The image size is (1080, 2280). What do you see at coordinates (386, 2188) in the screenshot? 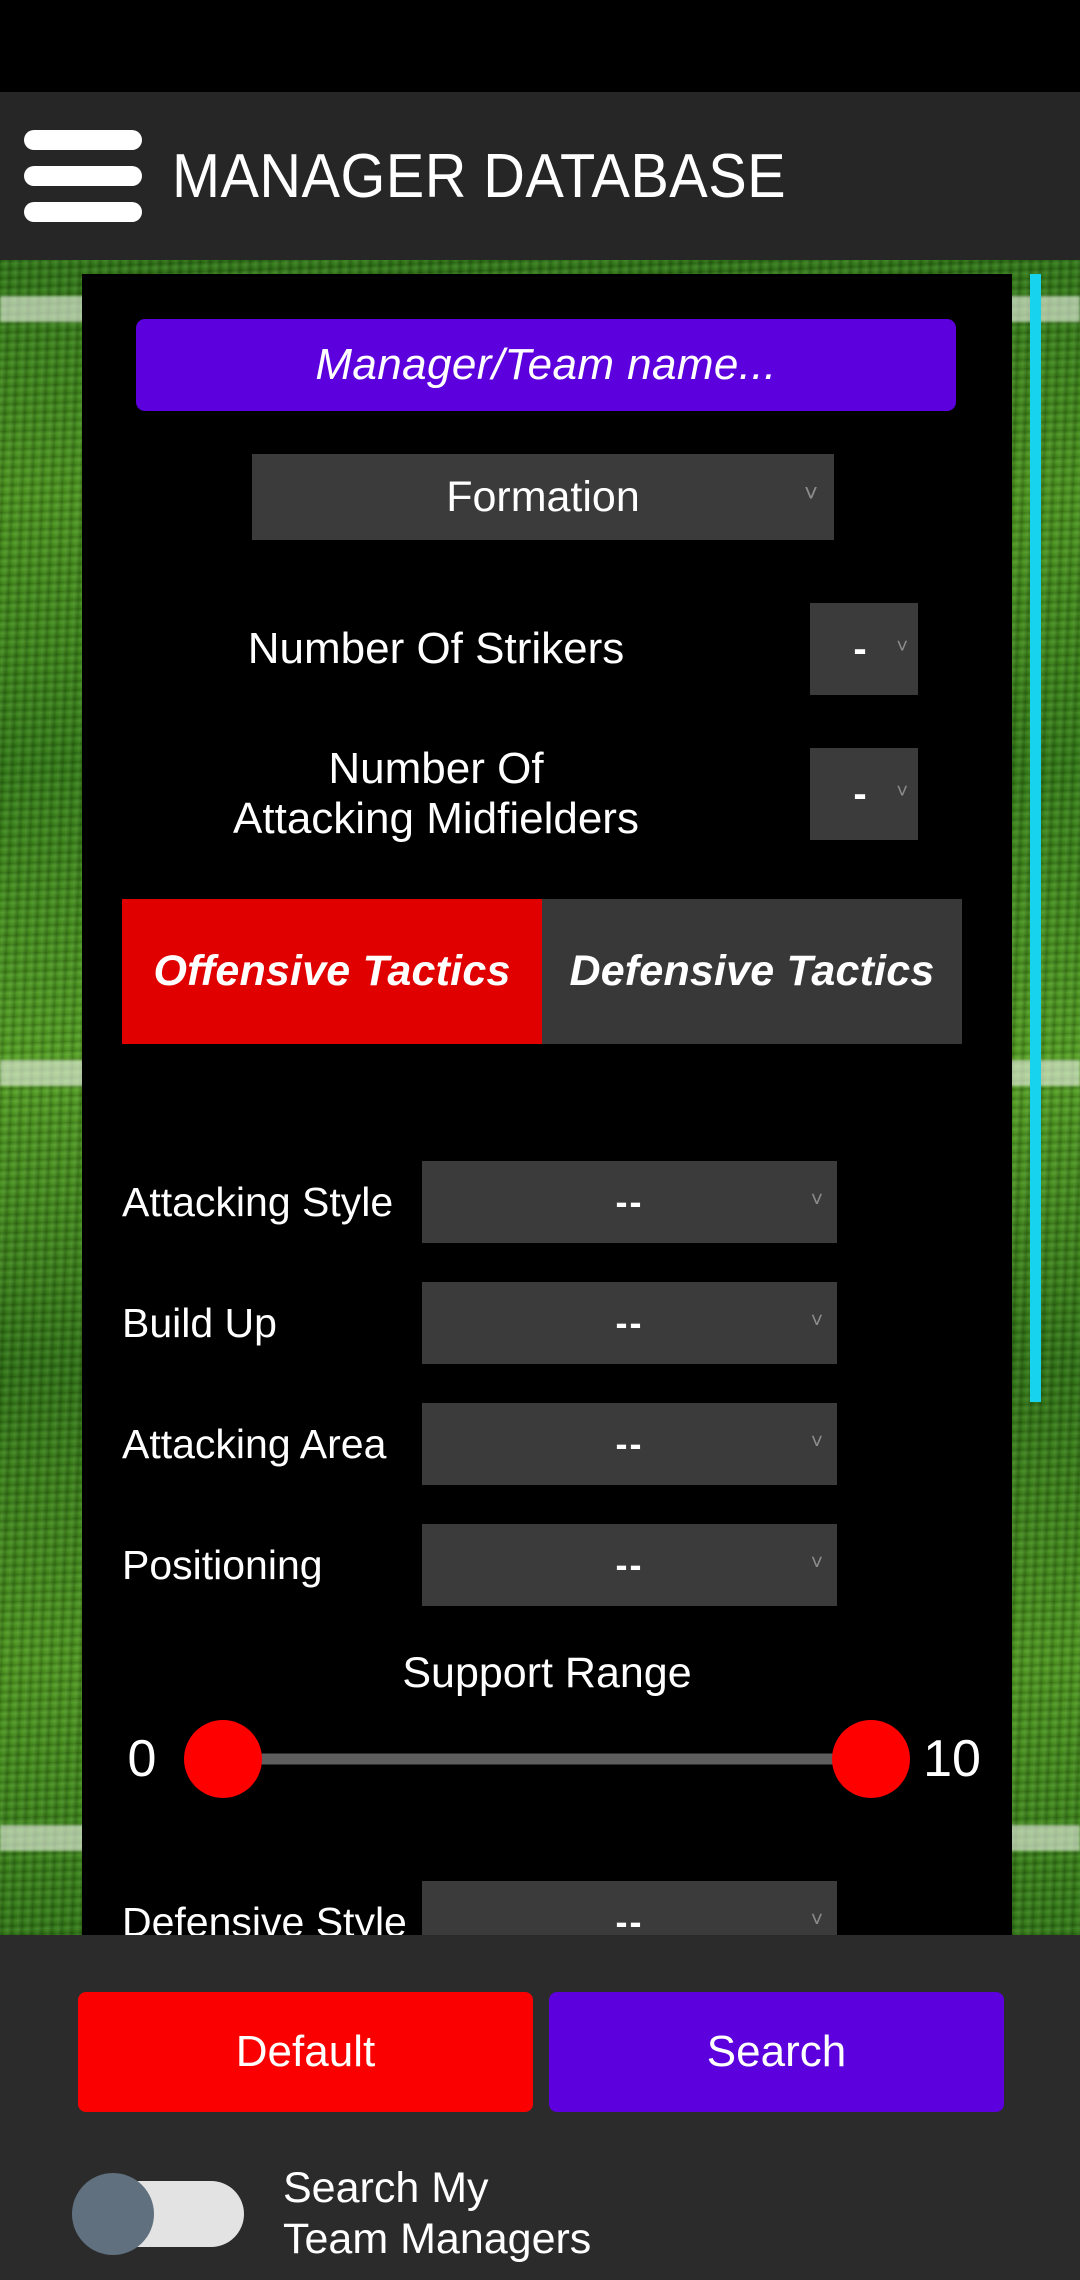
I see `toggle-label-line1: Search My` at bounding box center [386, 2188].